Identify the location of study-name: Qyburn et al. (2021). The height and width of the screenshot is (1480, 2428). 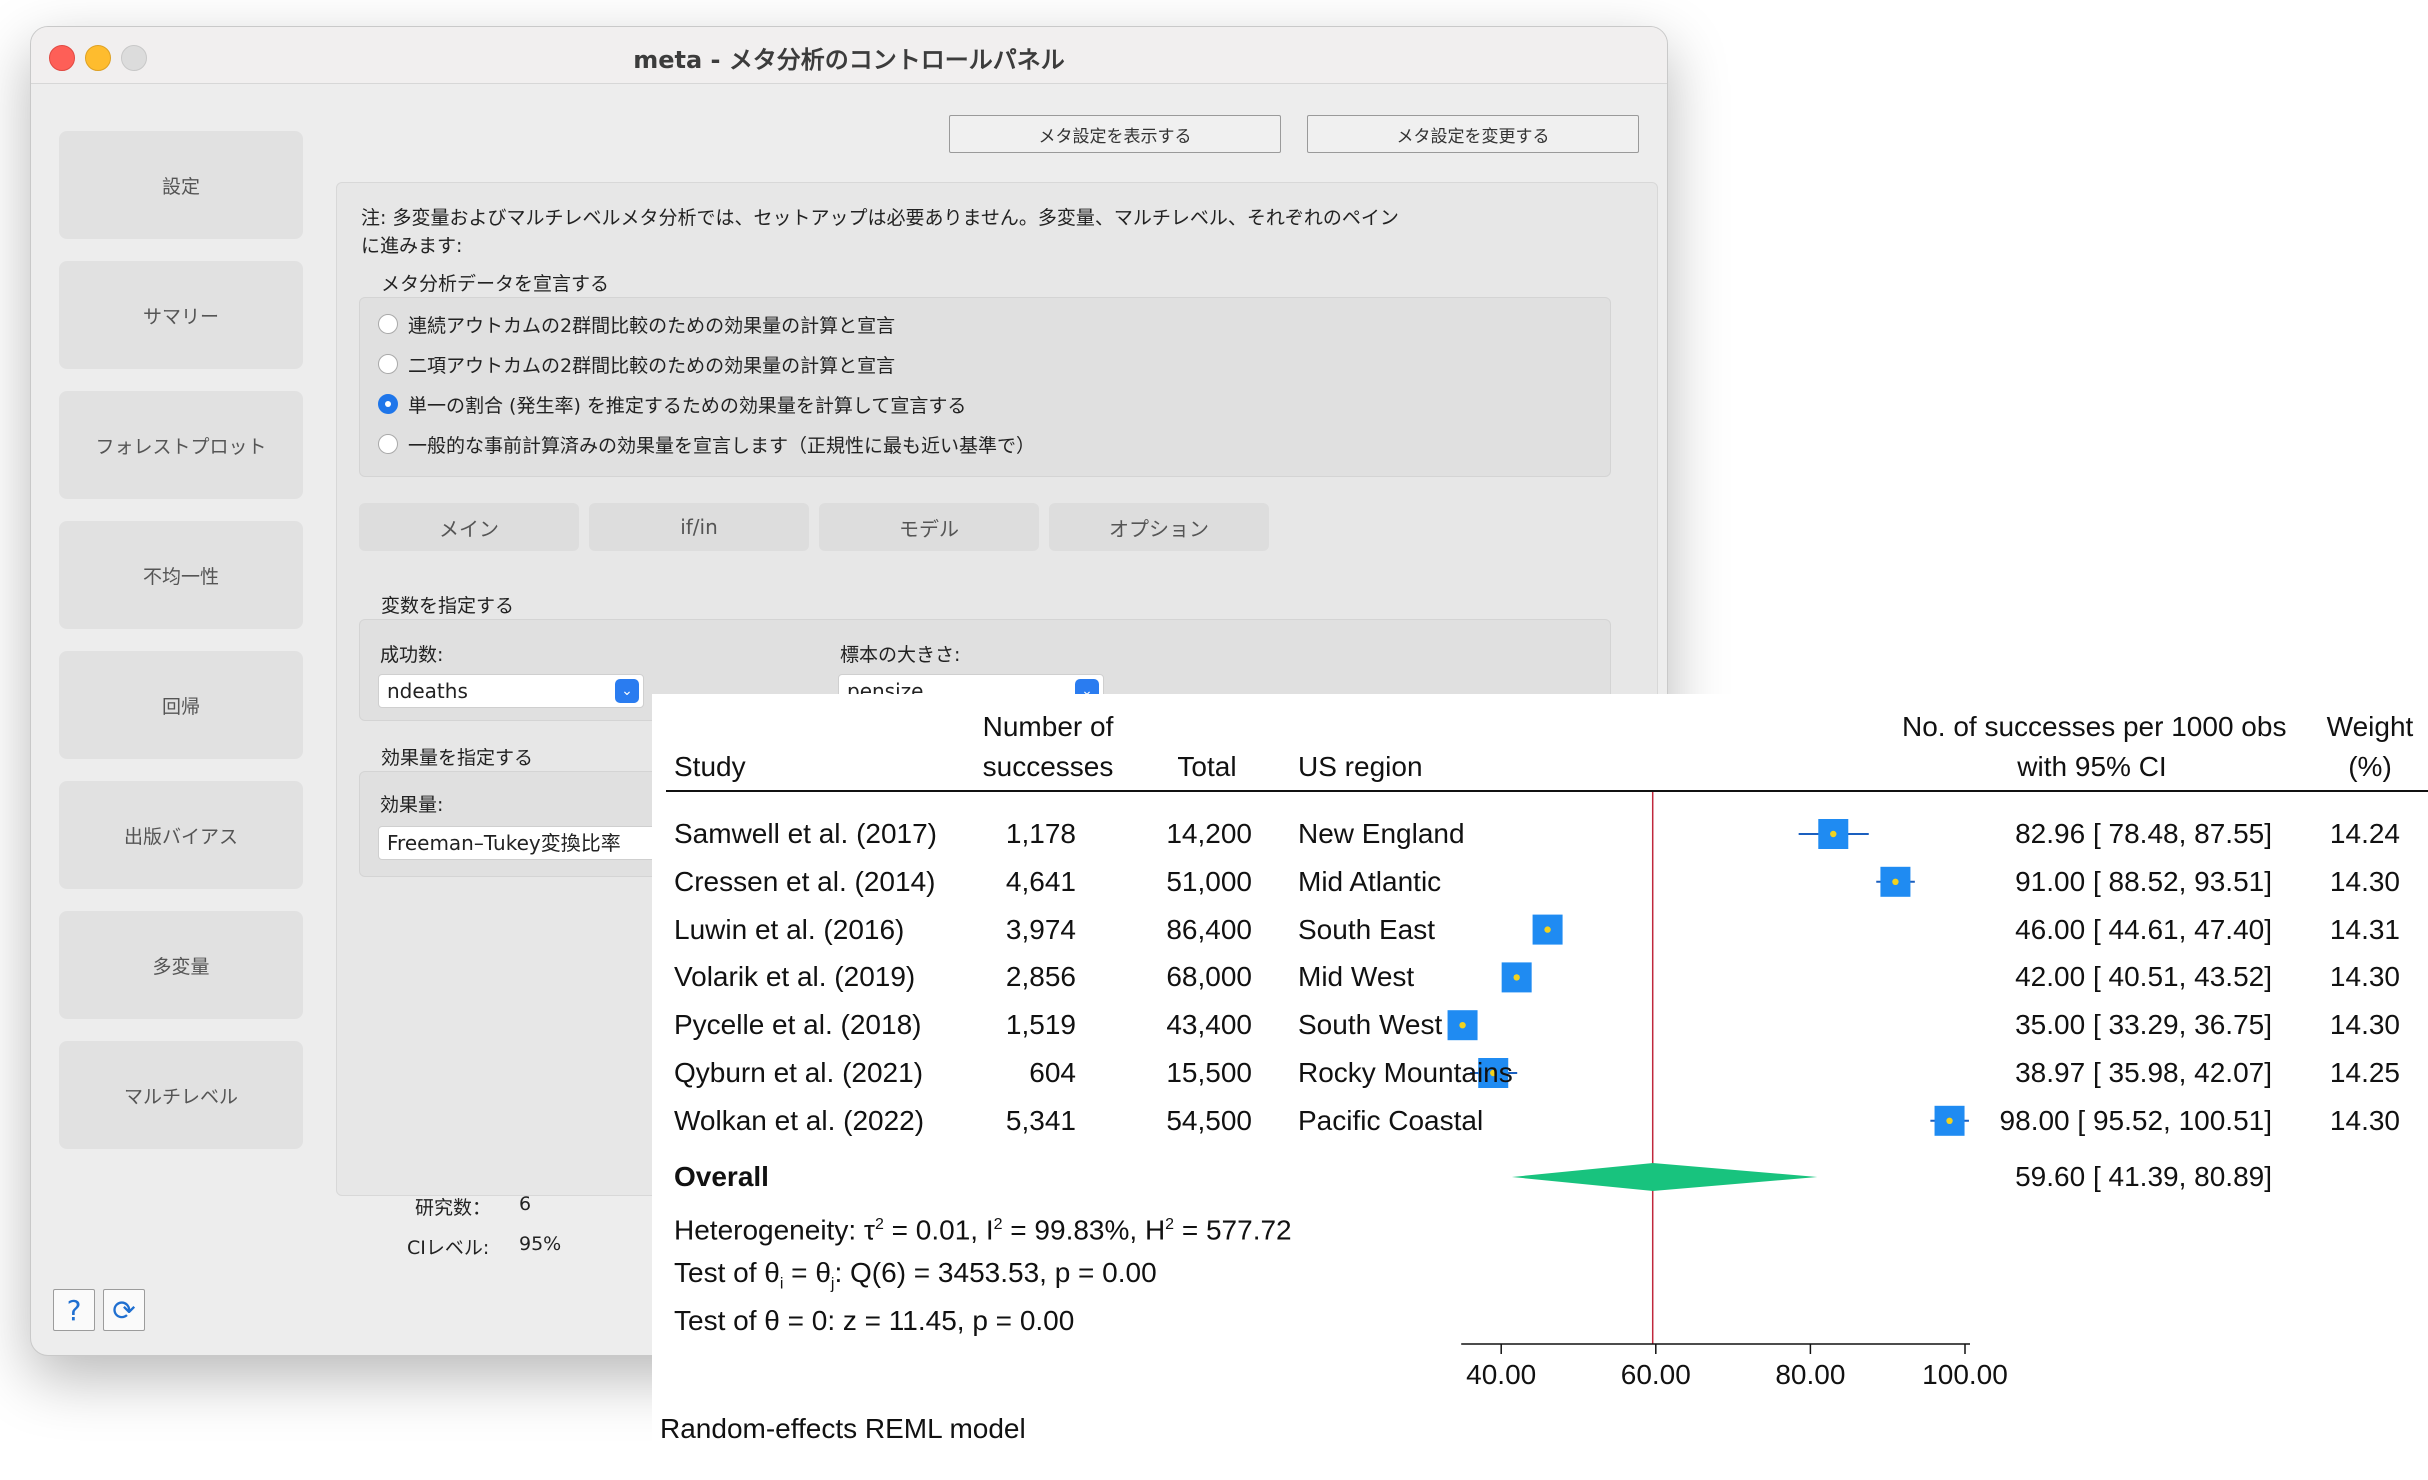
(799, 1072).